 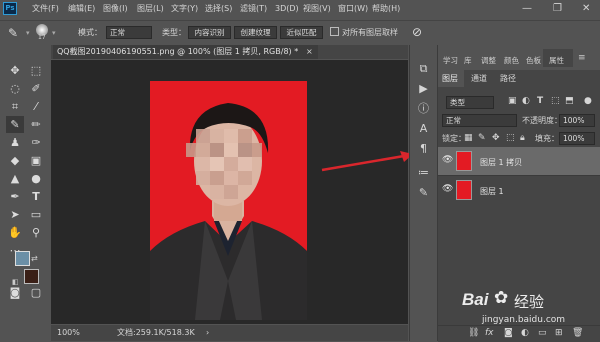 I want to click on path-select-tool-icon: ➤, so click(x=15, y=214).